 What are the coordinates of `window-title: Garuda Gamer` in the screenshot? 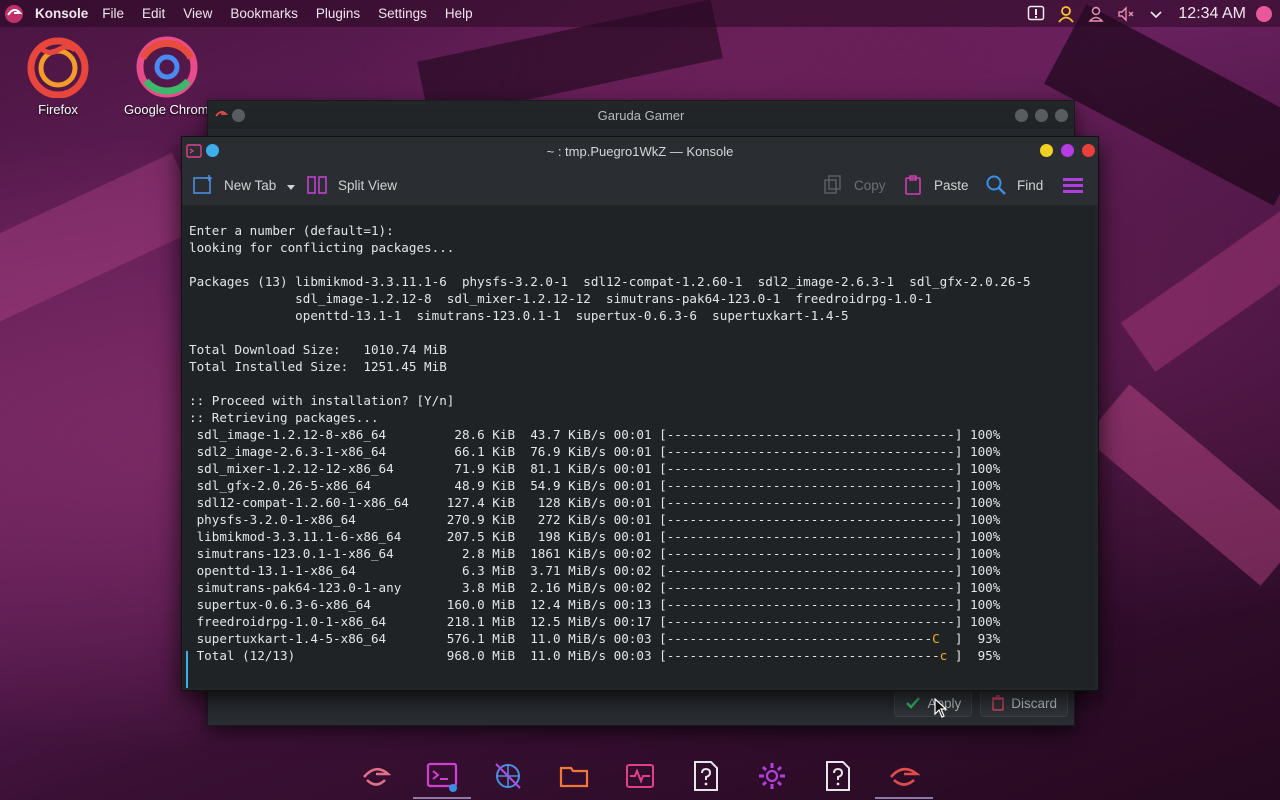 It's located at (641, 115).